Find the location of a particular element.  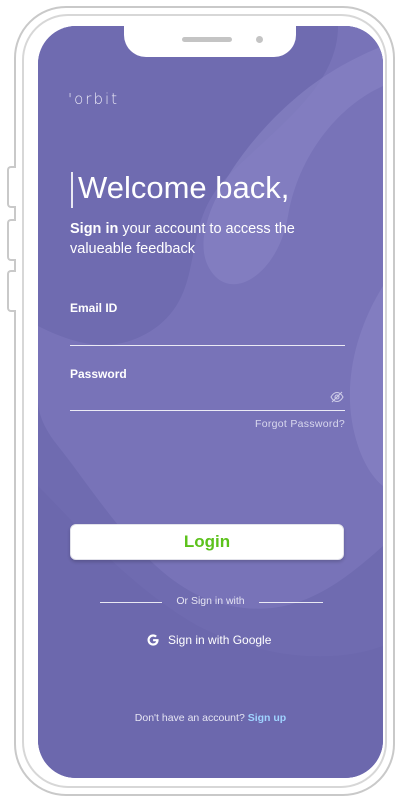

divider-text: Or Sign in with is located at coordinates (210, 601).